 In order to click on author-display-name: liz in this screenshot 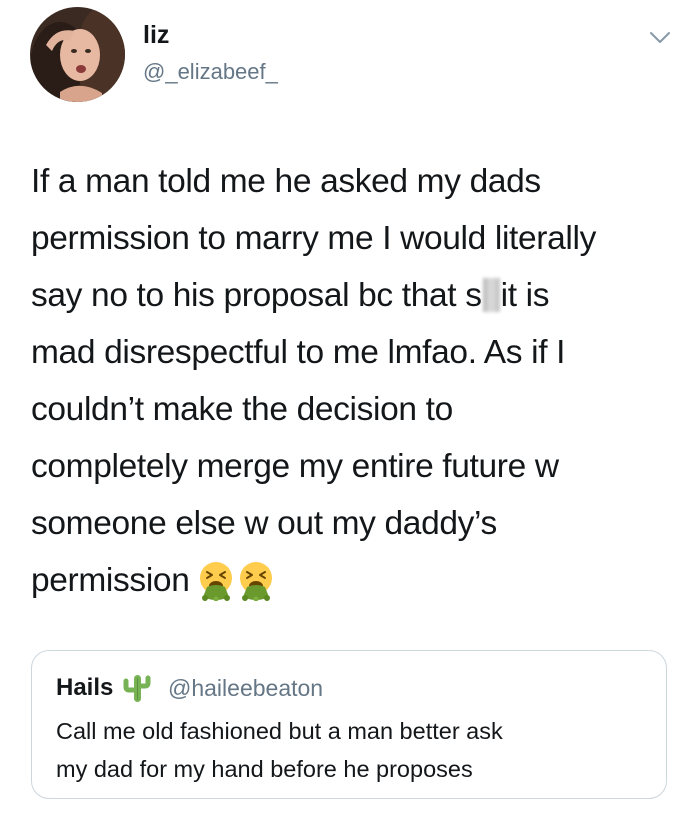, I will do `click(156, 35)`.